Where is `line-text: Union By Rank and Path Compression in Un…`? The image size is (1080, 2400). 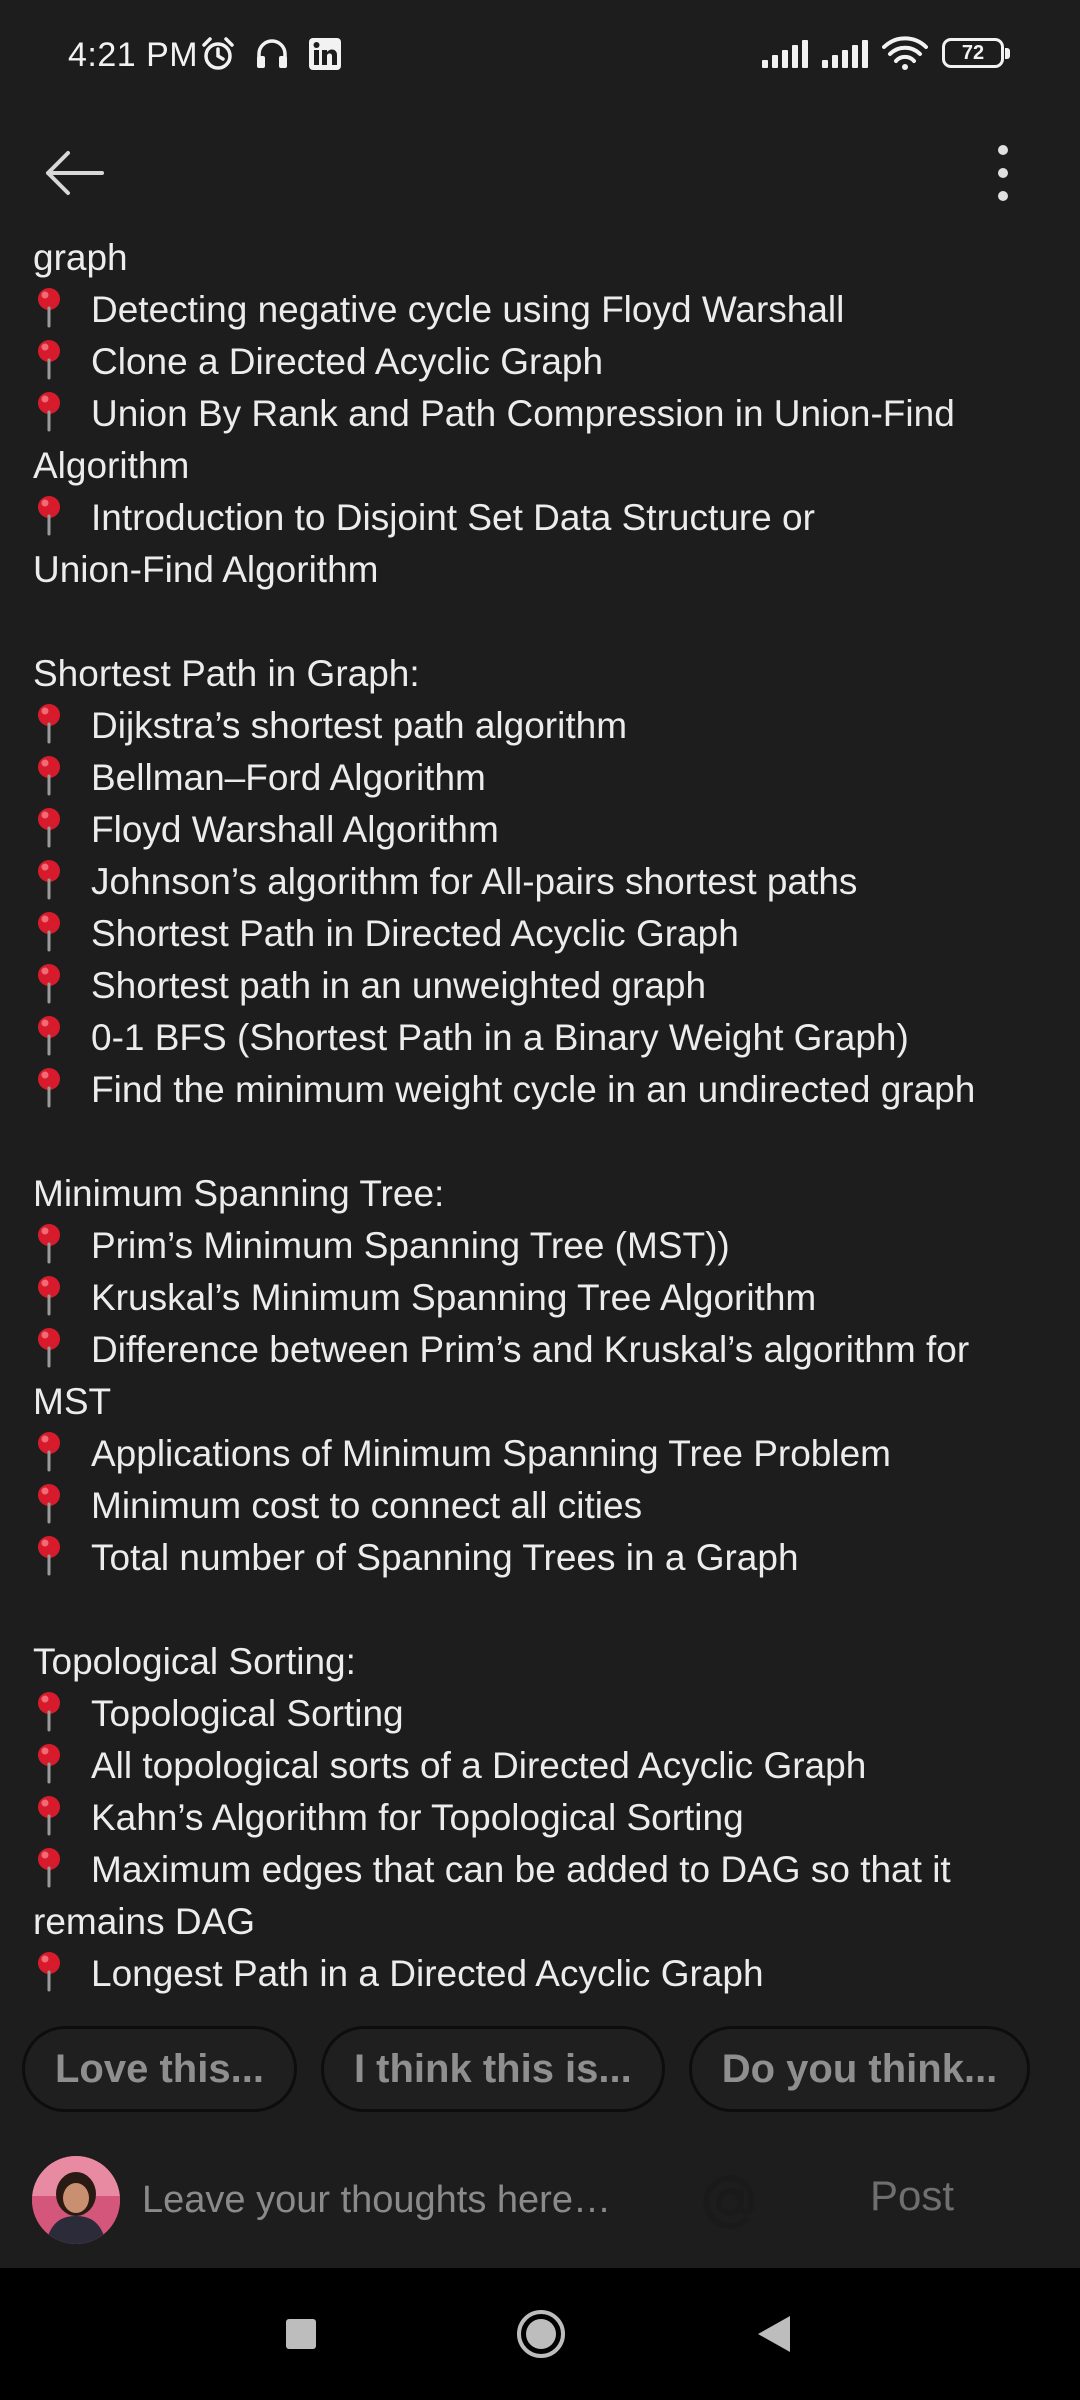 line-text: Union By Rank and Path Compression in Un… is located at coordinates (523, 413).